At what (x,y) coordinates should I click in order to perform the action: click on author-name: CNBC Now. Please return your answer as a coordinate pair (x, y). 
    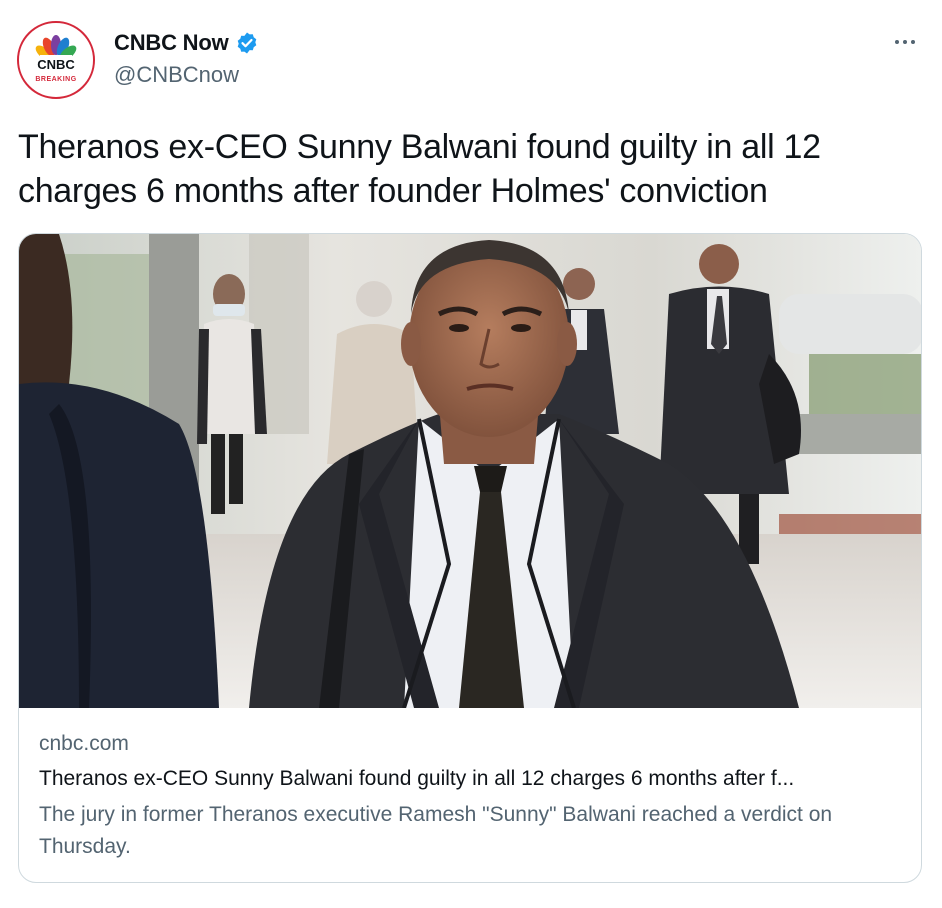
    Looking at the image, I should click on (171, 43).